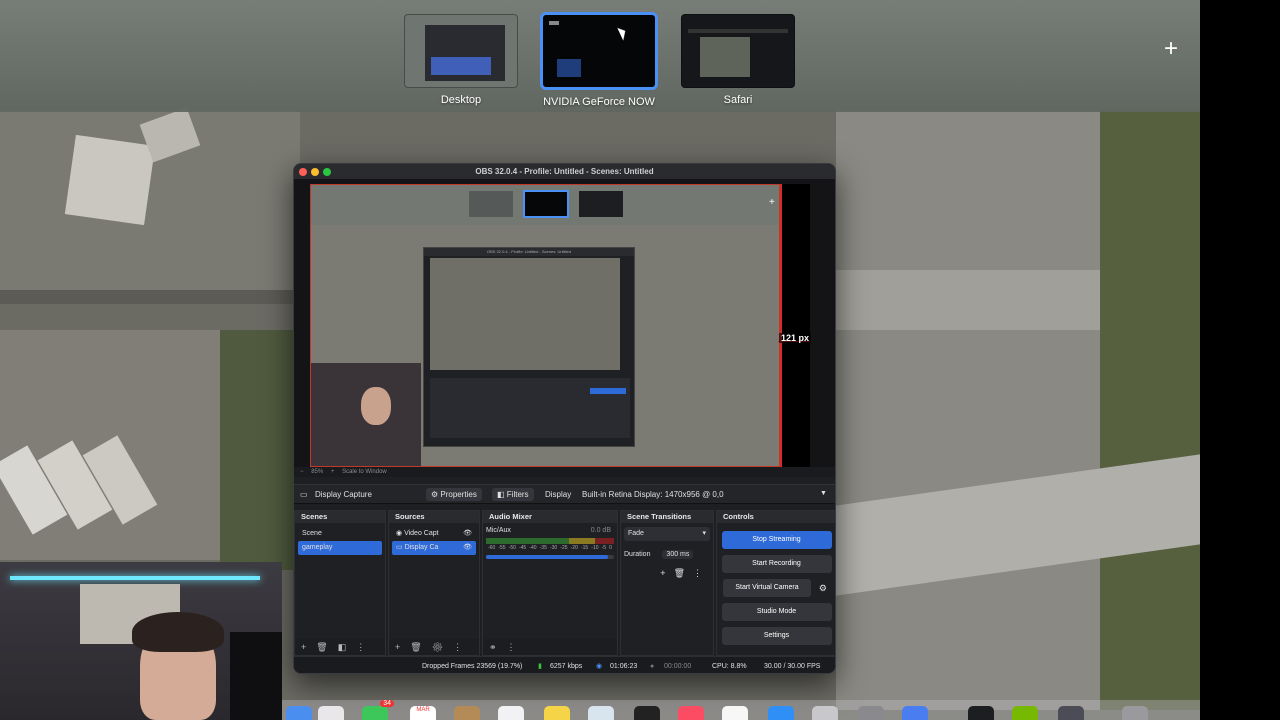  Describe the element at coordinates (461, 100) in the screenshot. I see `space-label: Desktop` at that location.